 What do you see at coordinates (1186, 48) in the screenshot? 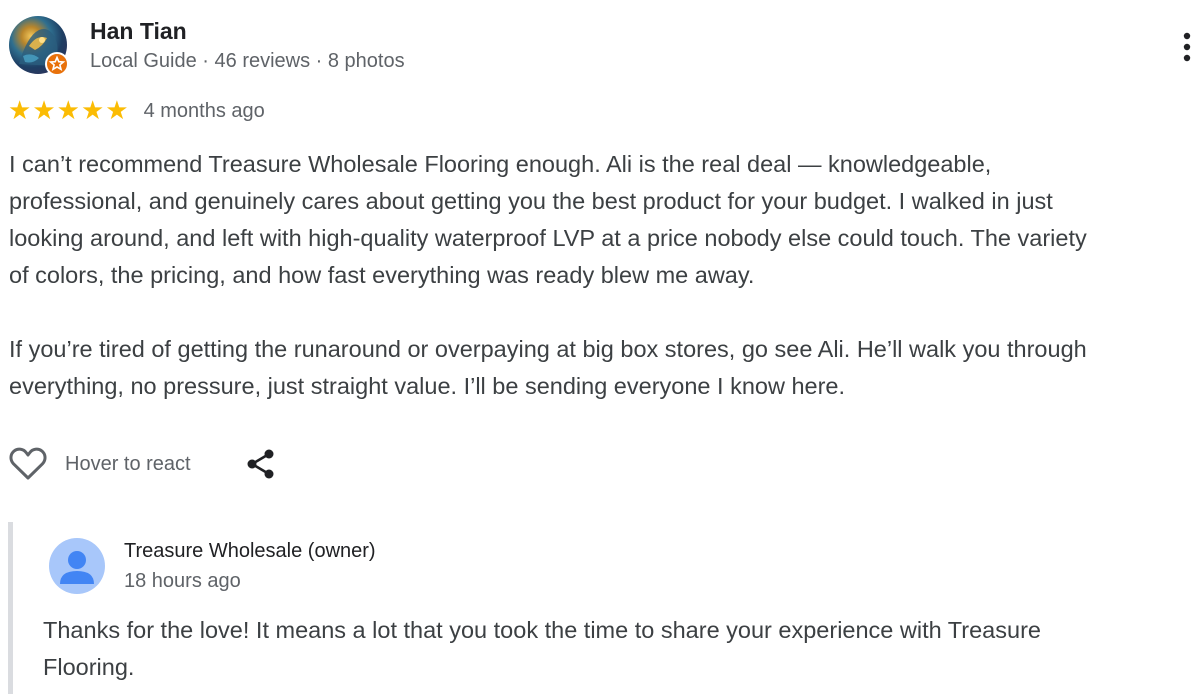
I see `more-vert-icon` at bounding box center [1186, 48].